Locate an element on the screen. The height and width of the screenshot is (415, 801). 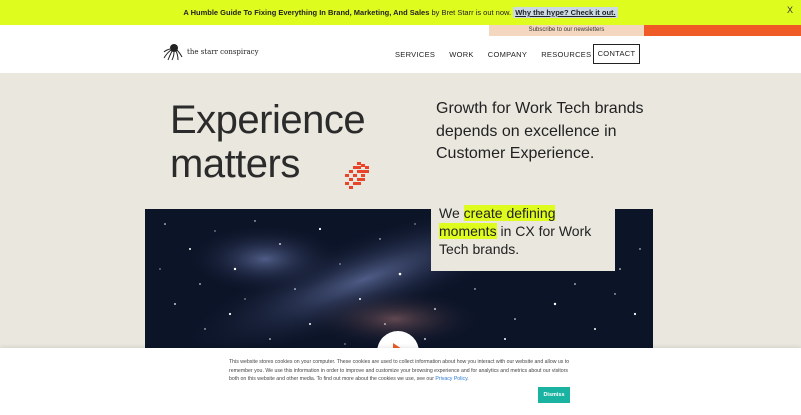
logo-text: the starr conspiracy is located at coordinates (223, 52).